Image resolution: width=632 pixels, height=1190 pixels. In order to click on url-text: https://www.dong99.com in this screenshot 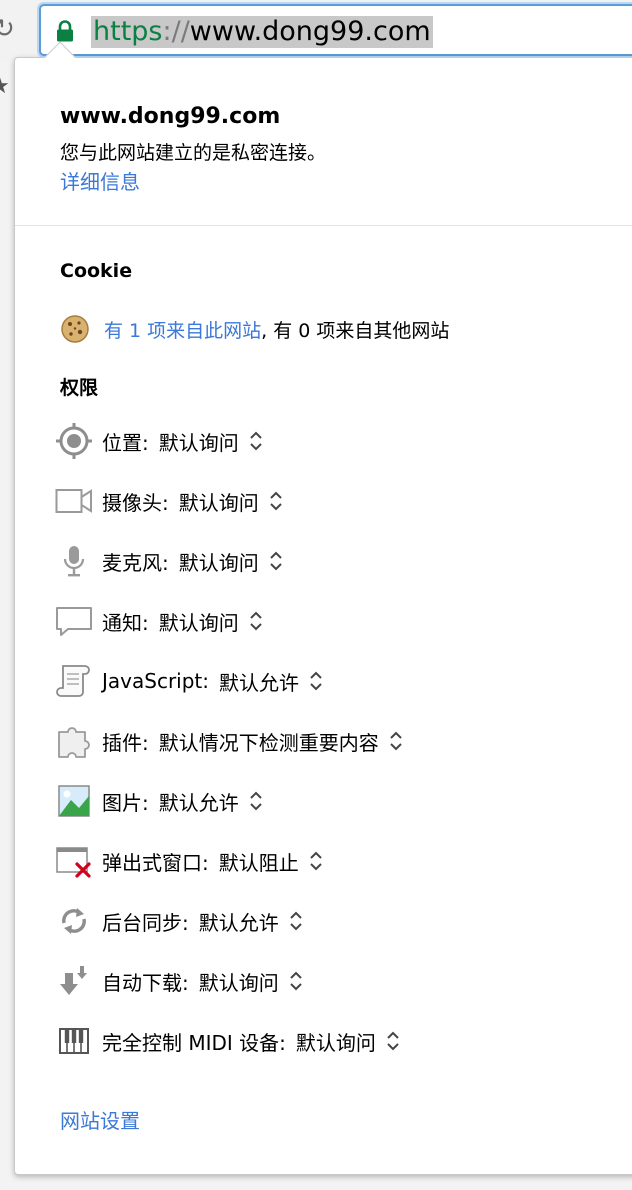, I will do `click(262, 32)`.